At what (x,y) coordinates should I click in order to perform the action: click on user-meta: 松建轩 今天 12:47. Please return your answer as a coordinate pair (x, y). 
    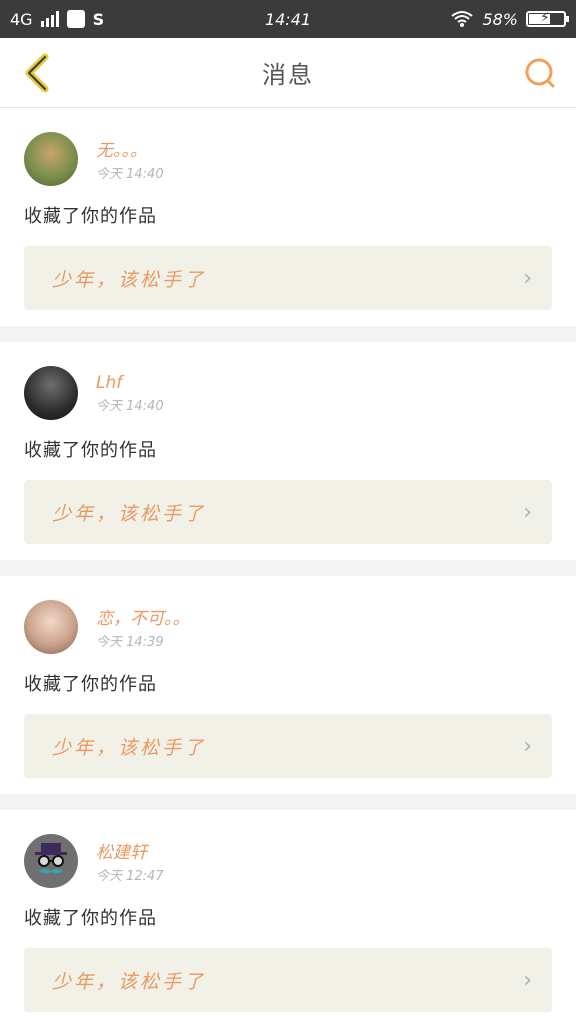
    Looking at the image, I should click on (130, 861).